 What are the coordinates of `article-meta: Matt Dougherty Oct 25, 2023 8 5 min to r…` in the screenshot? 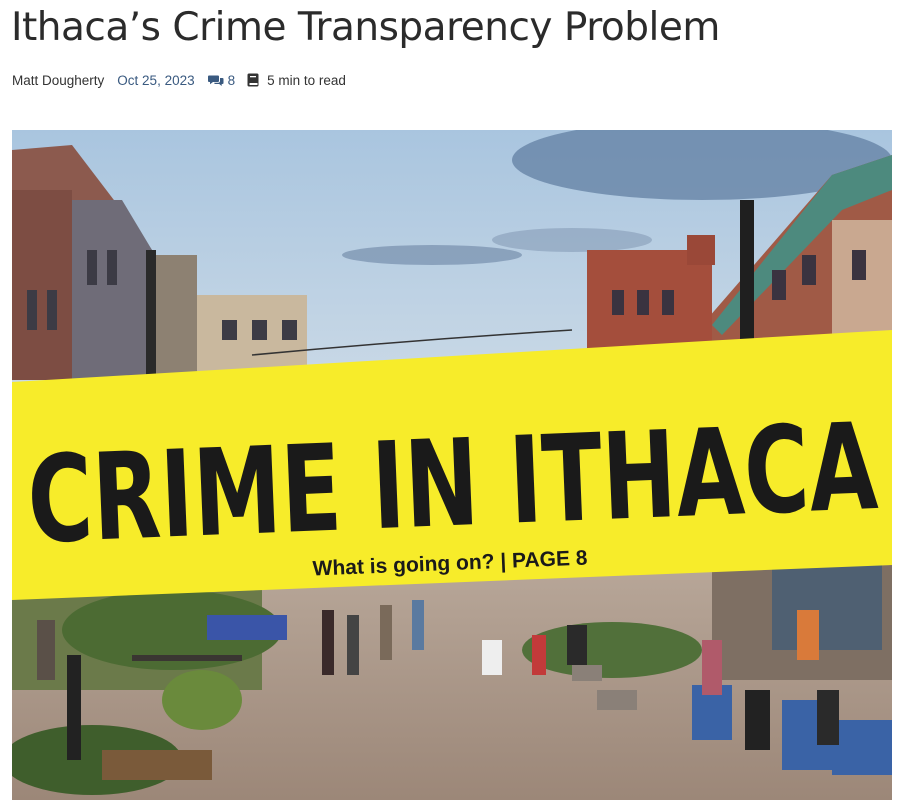 It's located at (179, 80).